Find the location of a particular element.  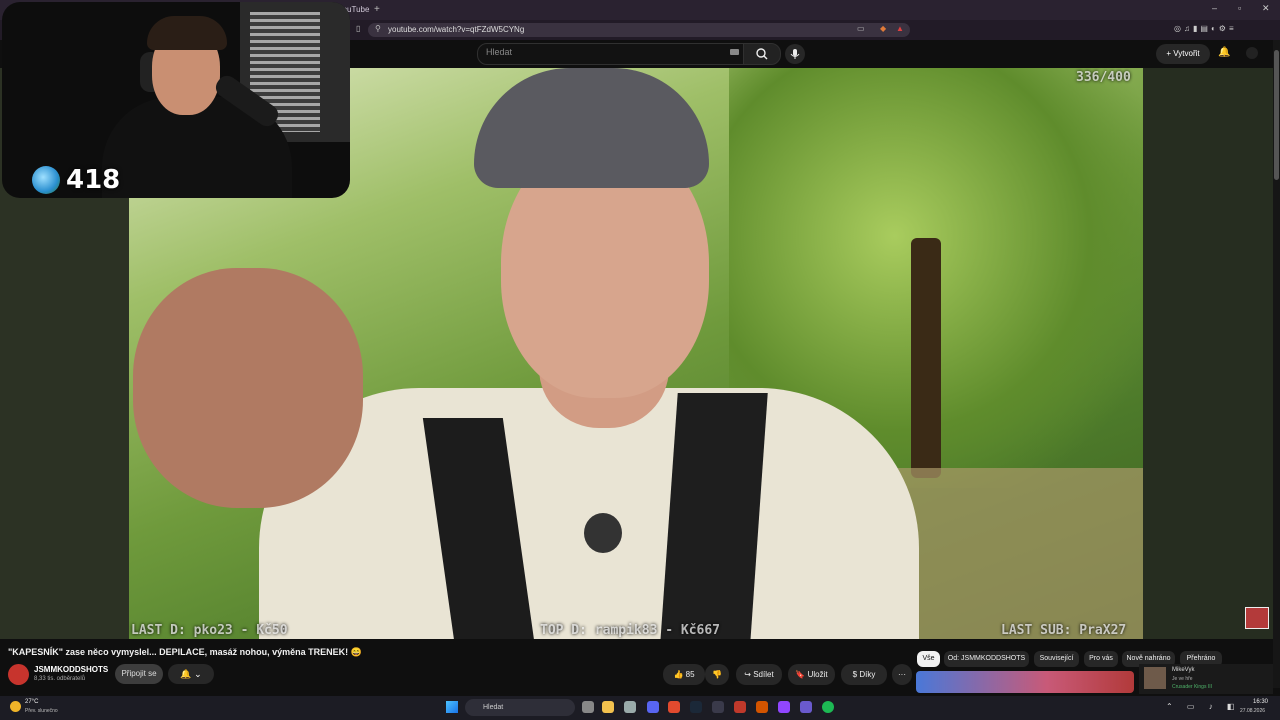

channel-avatar is located at coordinates (18, 674).